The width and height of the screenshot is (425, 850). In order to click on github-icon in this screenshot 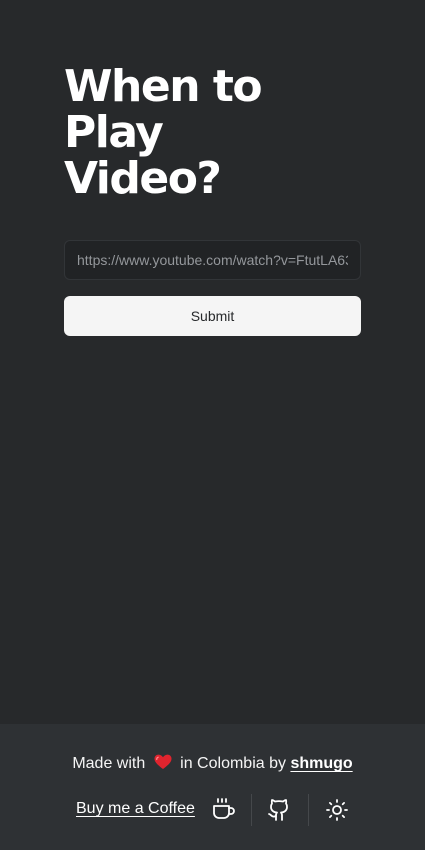, I will do `click(279, 812)`.